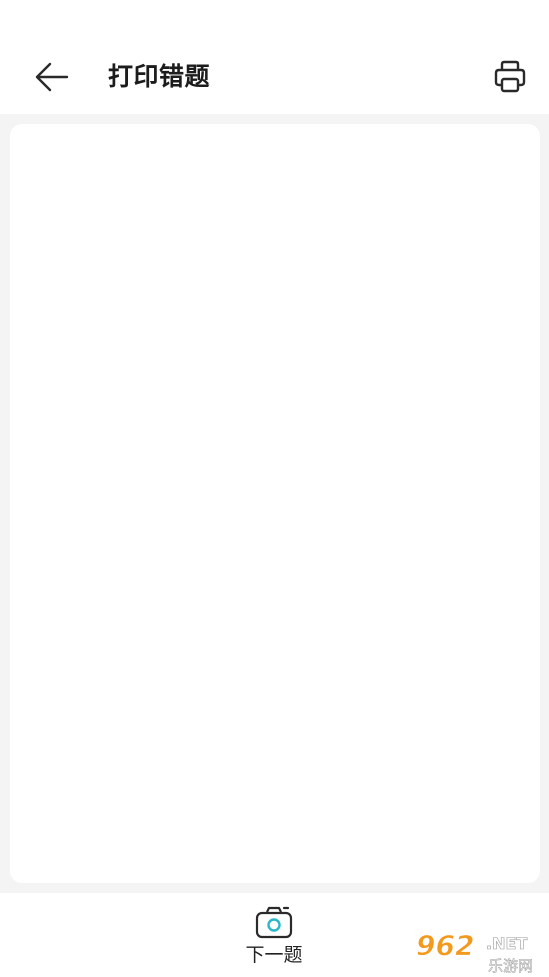 The height and width of the screenshot is (977, 549). I want to click on watermark-suffix: .NET, so click(506, 943).